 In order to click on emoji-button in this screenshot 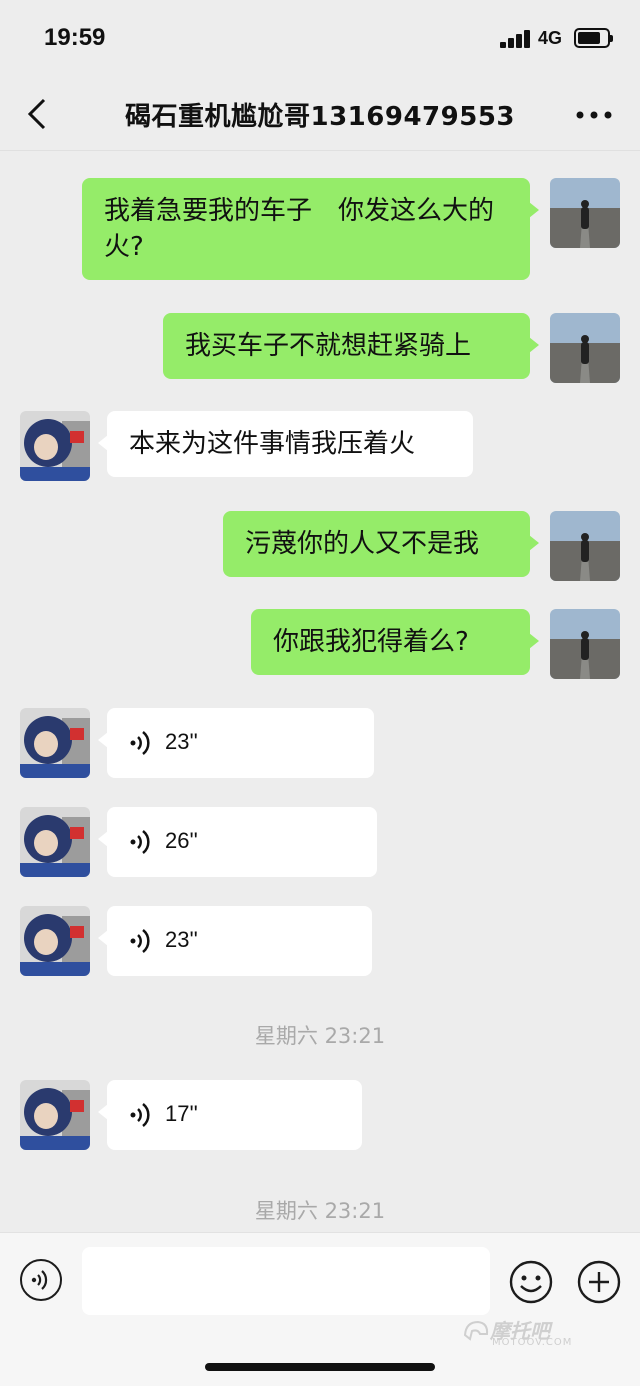, I will do `click(531, 1282)`.